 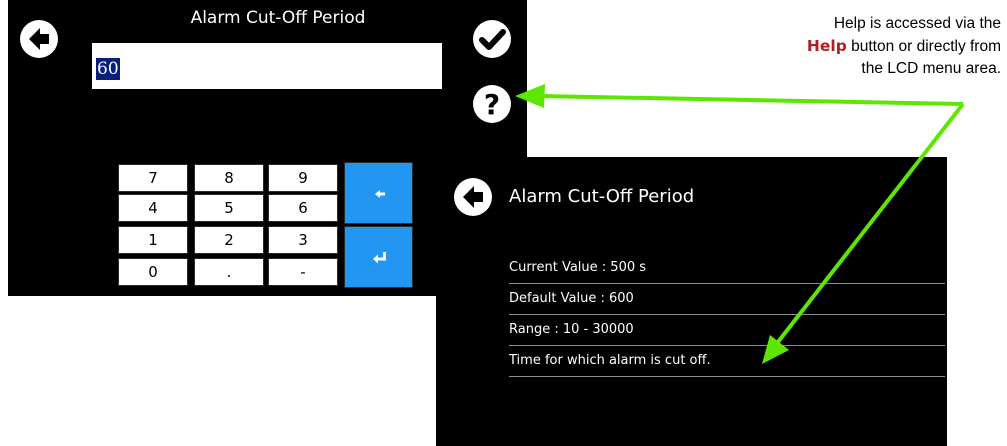 I want to click on arrowhead-left, so click(x=530, y=96).